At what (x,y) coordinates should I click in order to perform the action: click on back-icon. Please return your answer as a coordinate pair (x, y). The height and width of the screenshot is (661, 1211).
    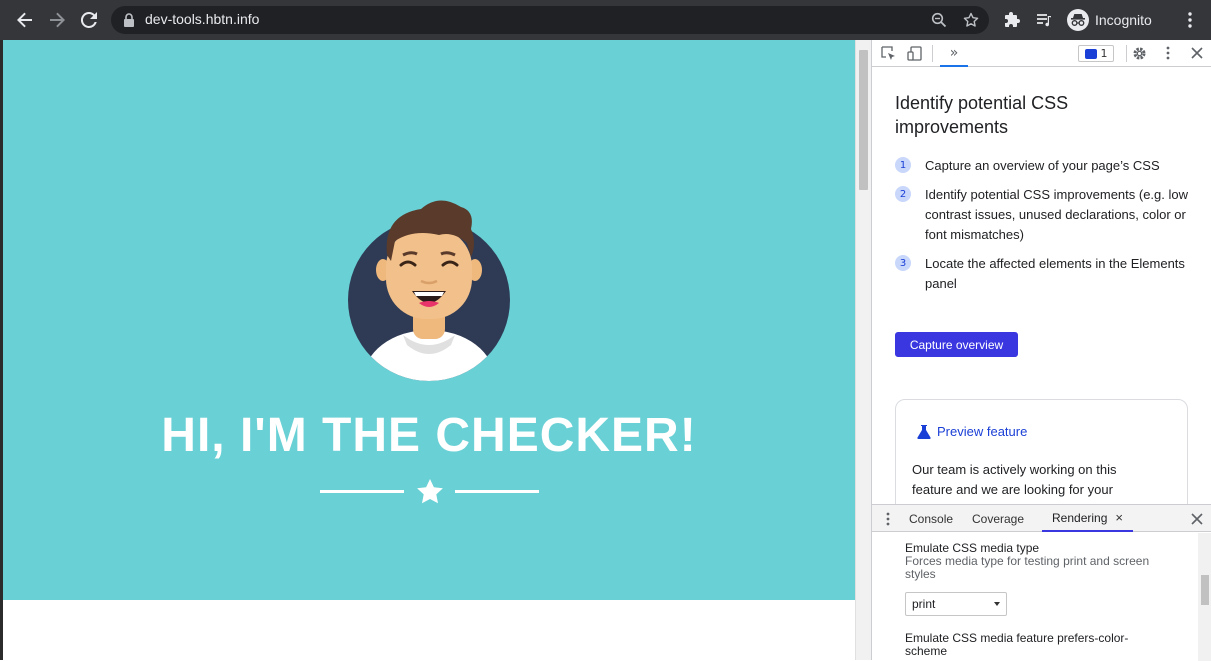
    Looking at the image, I should click on (25, 20).